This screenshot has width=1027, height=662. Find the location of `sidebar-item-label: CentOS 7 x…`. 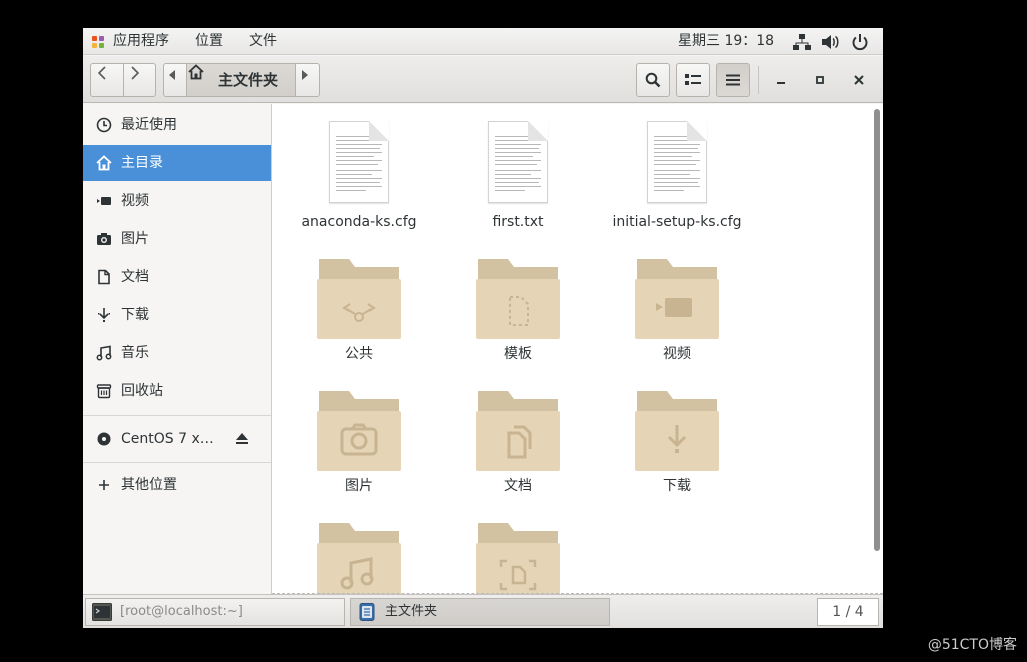

sidebar-item-label: CentOS 7 x… is located at coordinates (167, 439).